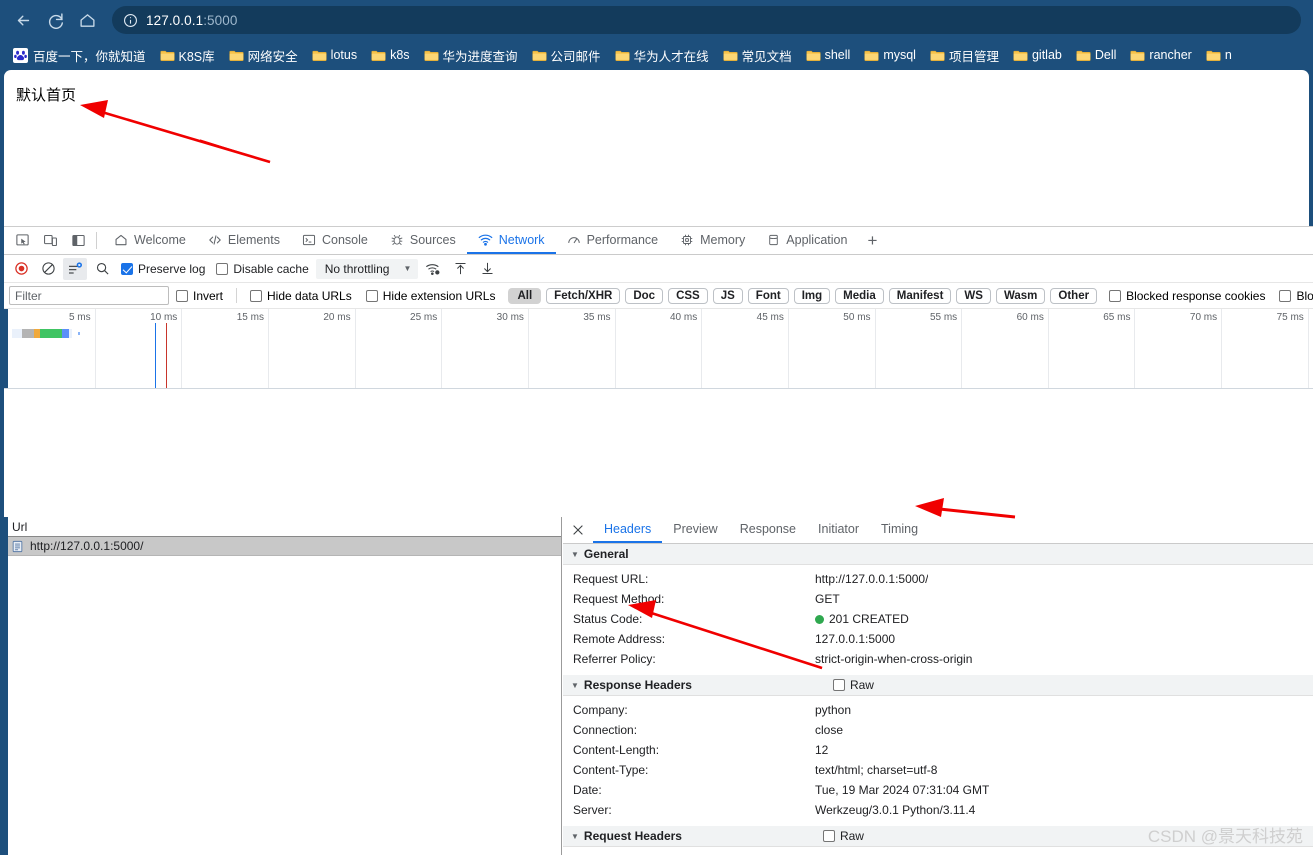 The image size is (1313, 855). Describe the element at coordinates (222, 268) in the screenshot. I see `disable-cache-checkbox` at that location.